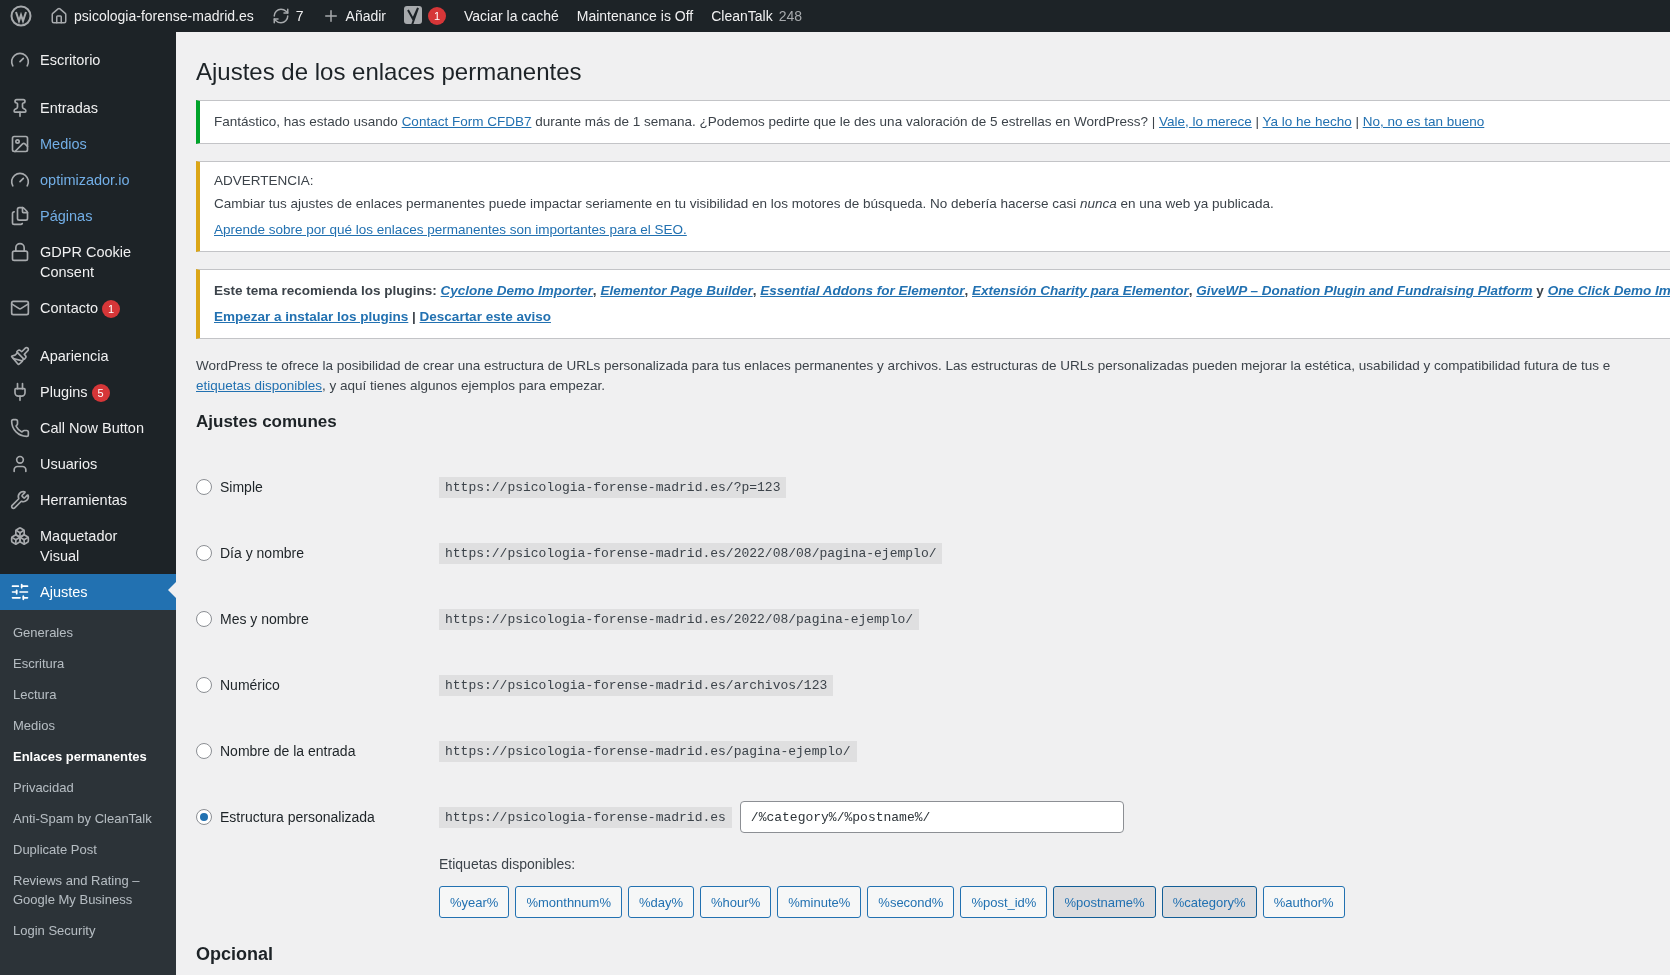  What do you see at coordinates (88, 663) in the screenshot?
I see `submenu-item: Escritura` at bounding box center [88, 663].